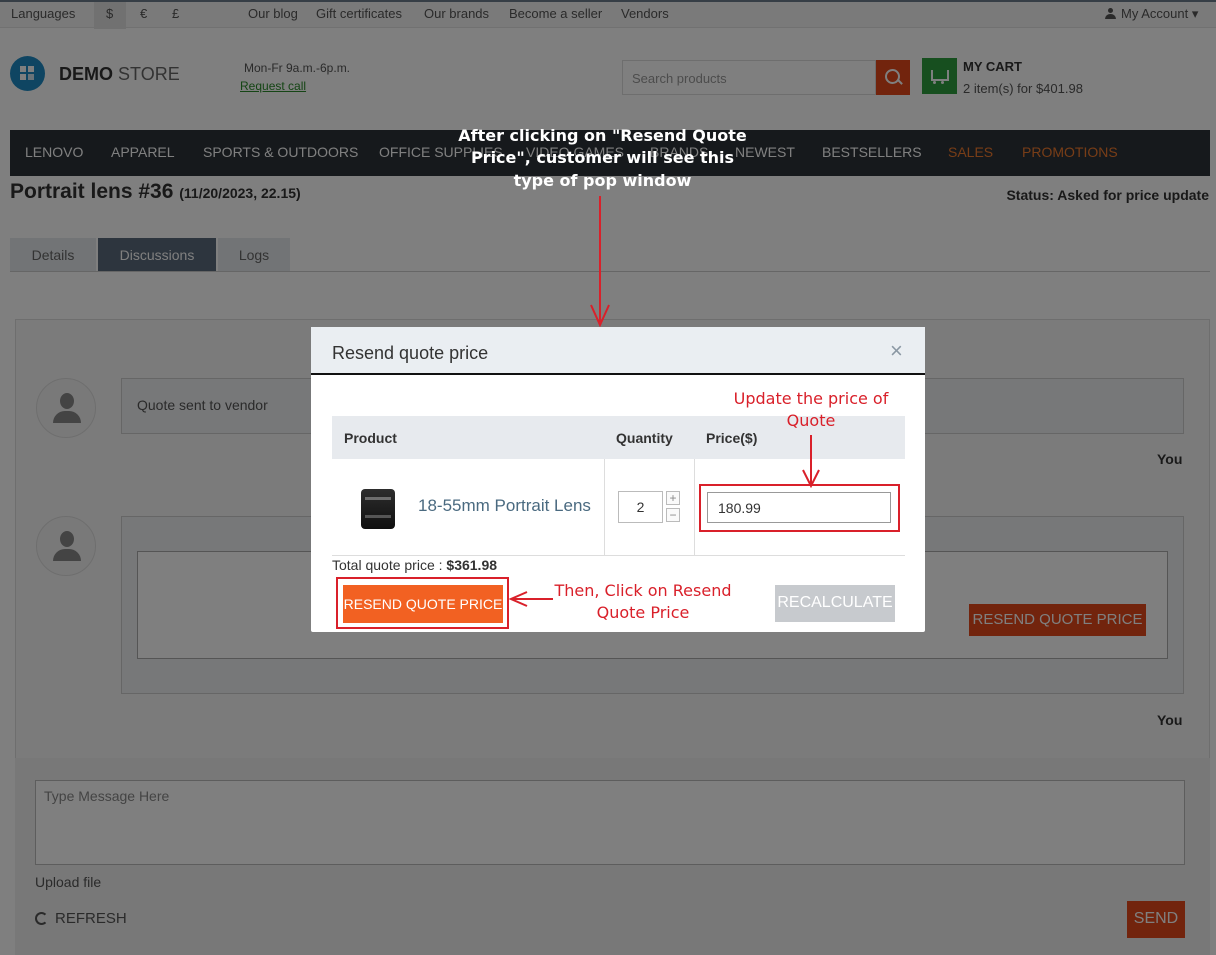 The image size is (1216, 955). Describe the element at coordinates (835, 603) in the screenshot. I see `recalculate-button: RECALCULATE` at that location.